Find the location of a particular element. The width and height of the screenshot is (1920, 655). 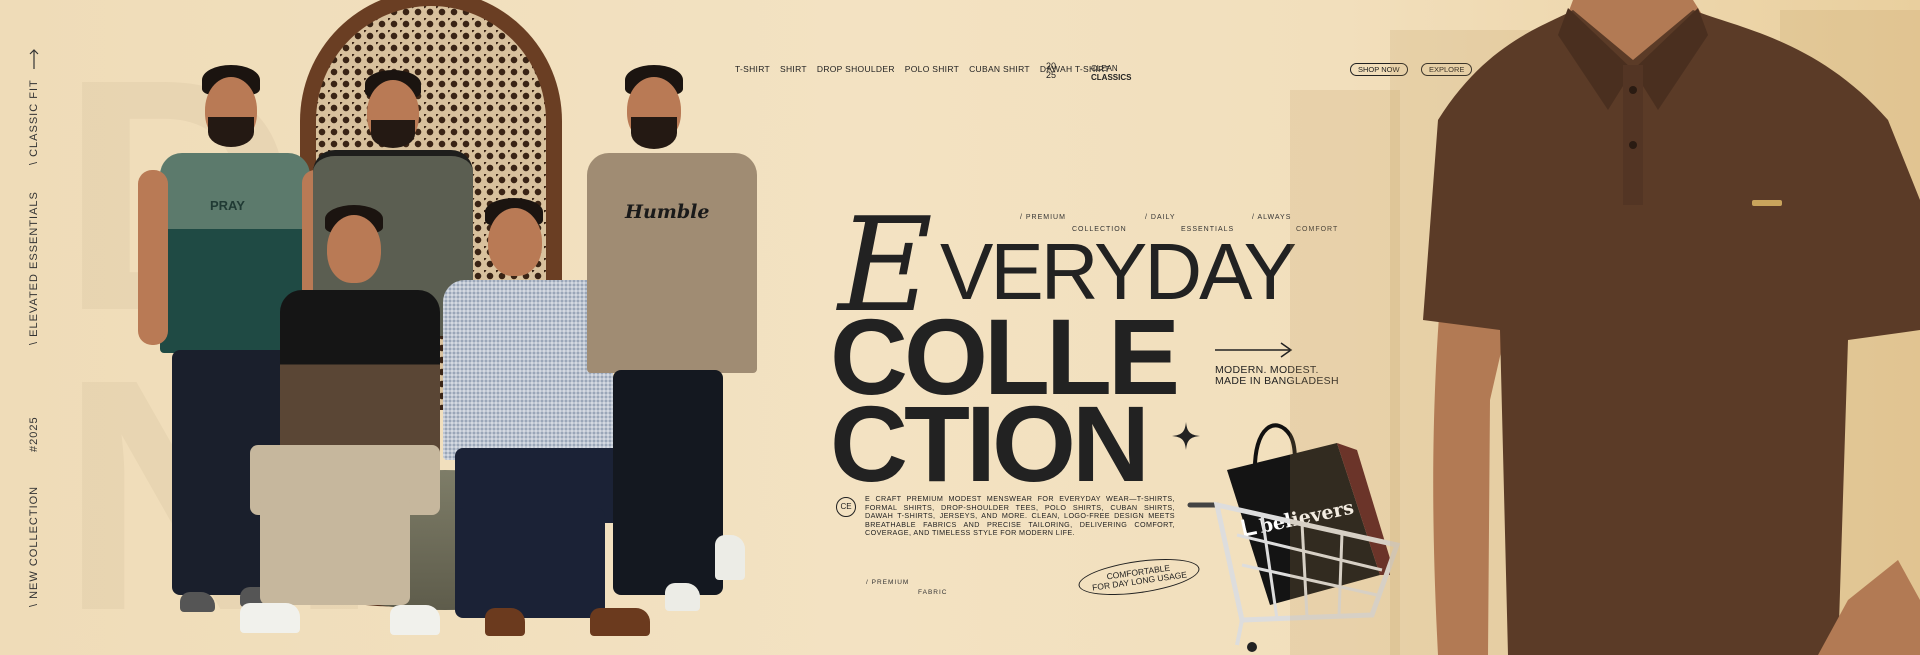

side-label-hashtag: #2025 is located at coordinates (34, 434).